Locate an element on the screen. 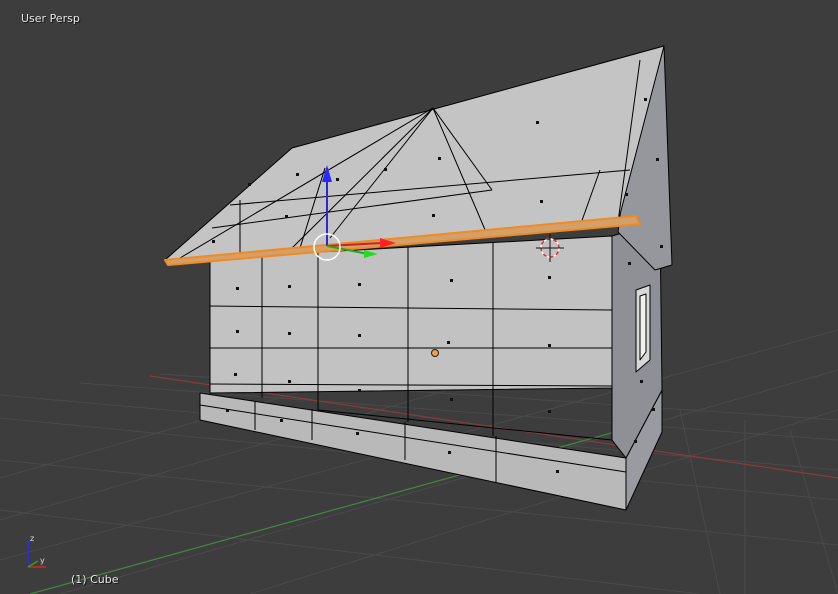 This screenshot has width=838, height=594. view-name-label: User Persp is located at coordinates (50, 18).